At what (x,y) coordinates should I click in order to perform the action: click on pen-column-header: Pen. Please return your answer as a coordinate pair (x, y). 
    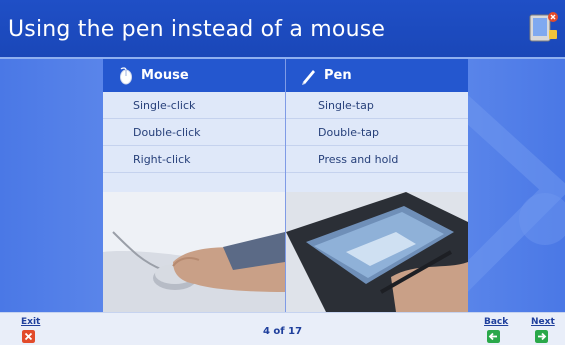
    Looking at the image, I should click on (377, 75).